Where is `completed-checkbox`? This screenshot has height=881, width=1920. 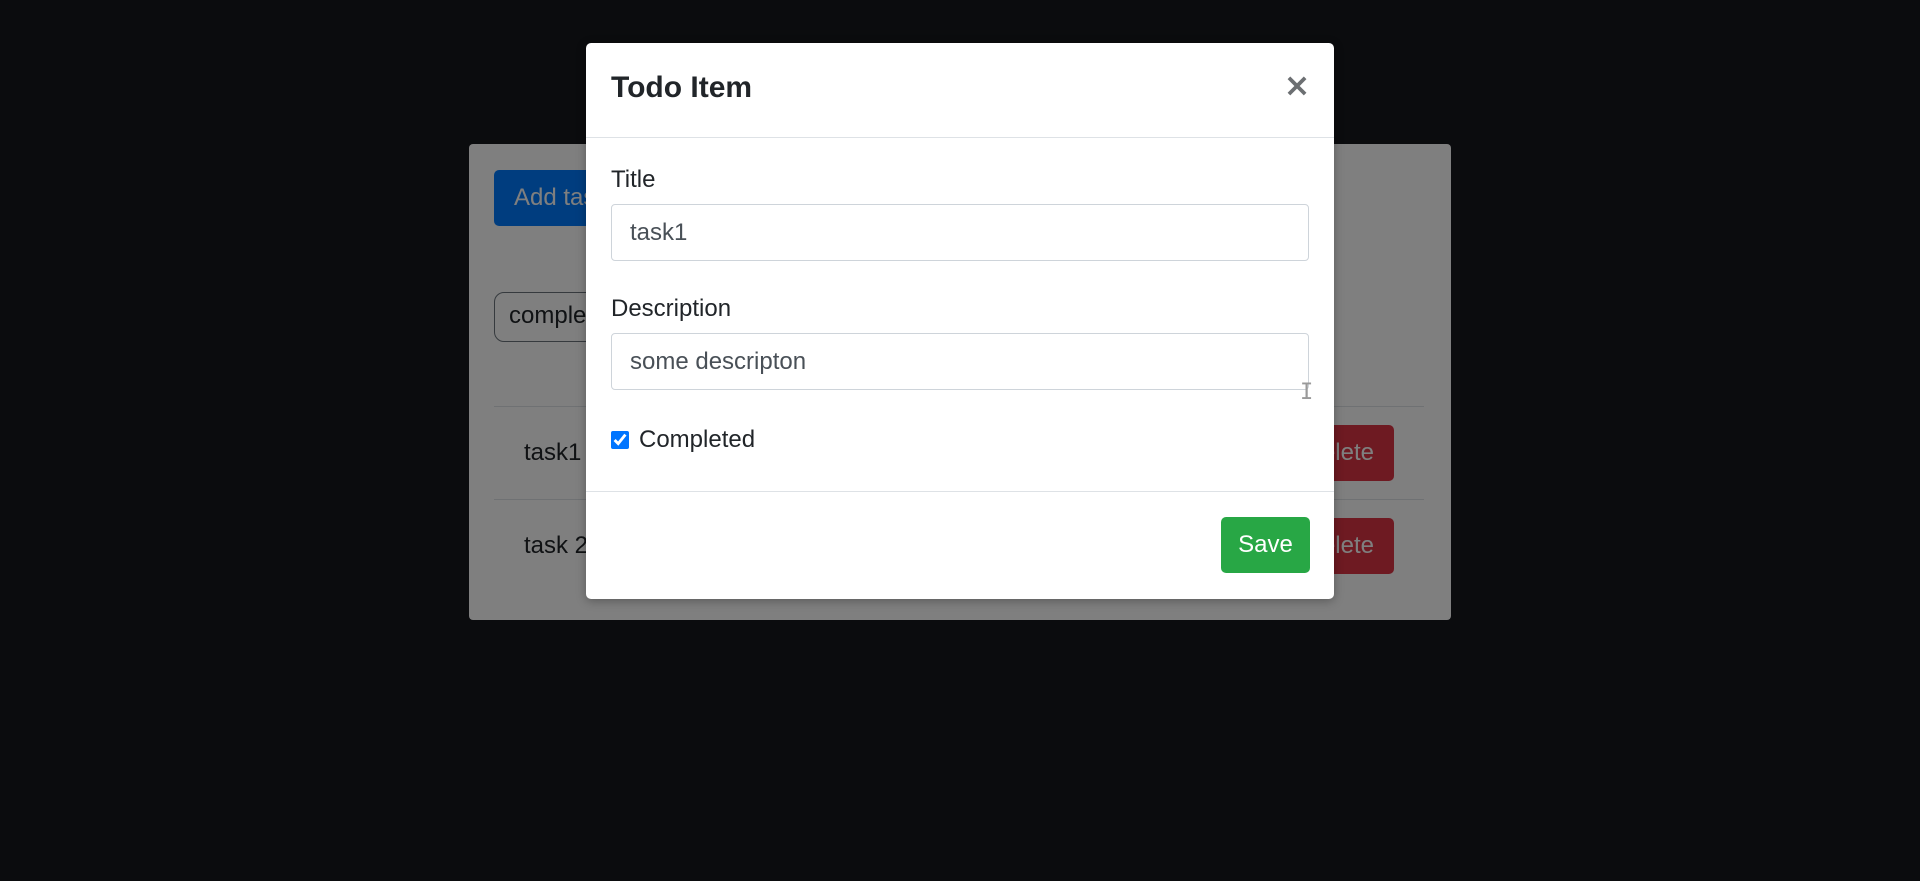
completed-checkbox is located at coordinates (620, 440).